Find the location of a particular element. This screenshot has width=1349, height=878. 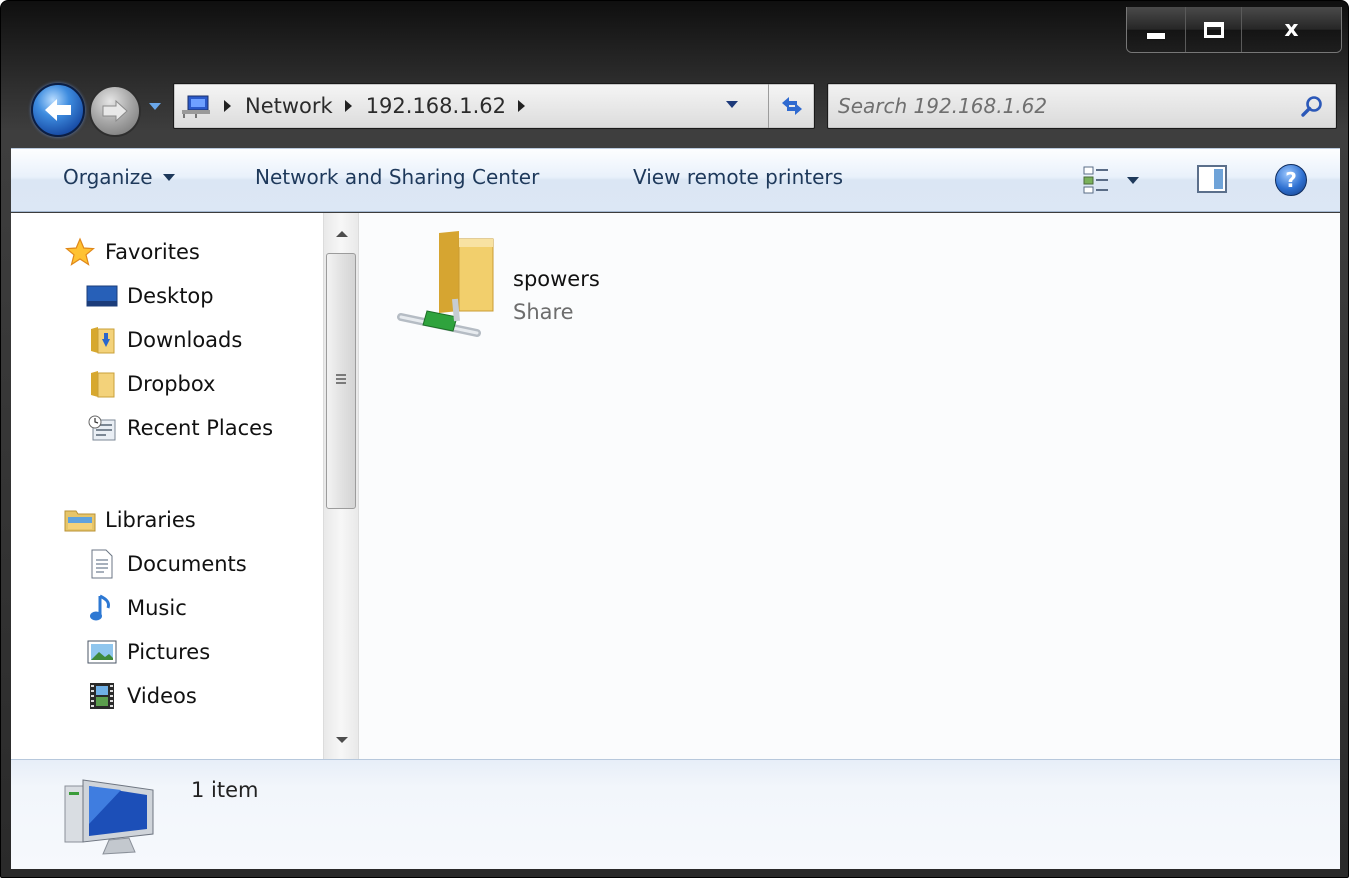

sidebar-item-documents: Documents is located at coordinates (166, 564).